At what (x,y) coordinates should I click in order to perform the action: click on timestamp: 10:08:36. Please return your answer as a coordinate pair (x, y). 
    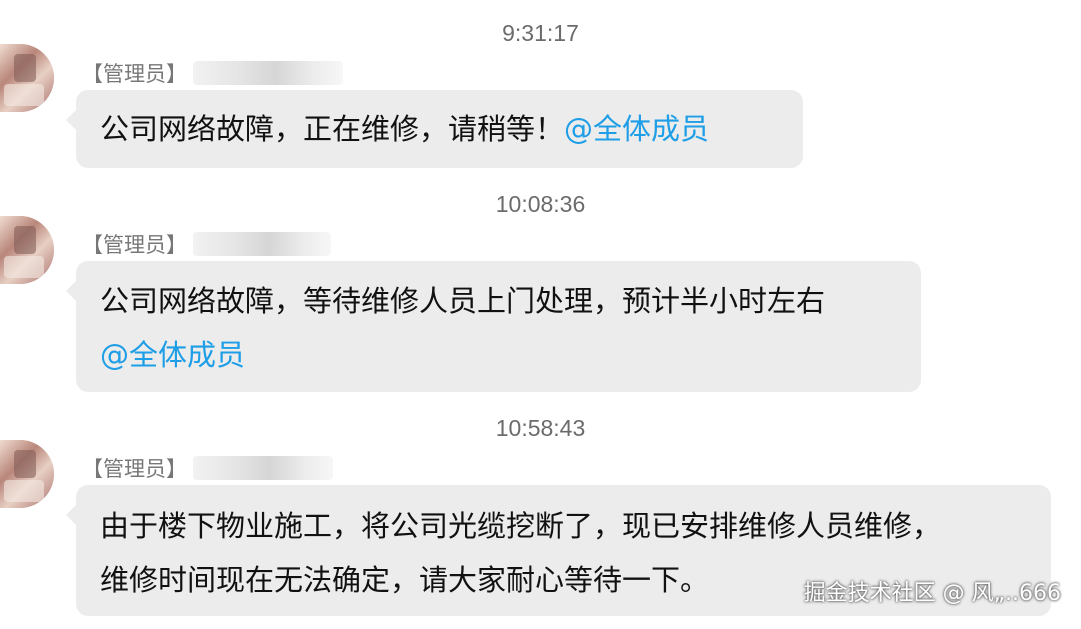
    Looking at the image, I should click on (540, 204).